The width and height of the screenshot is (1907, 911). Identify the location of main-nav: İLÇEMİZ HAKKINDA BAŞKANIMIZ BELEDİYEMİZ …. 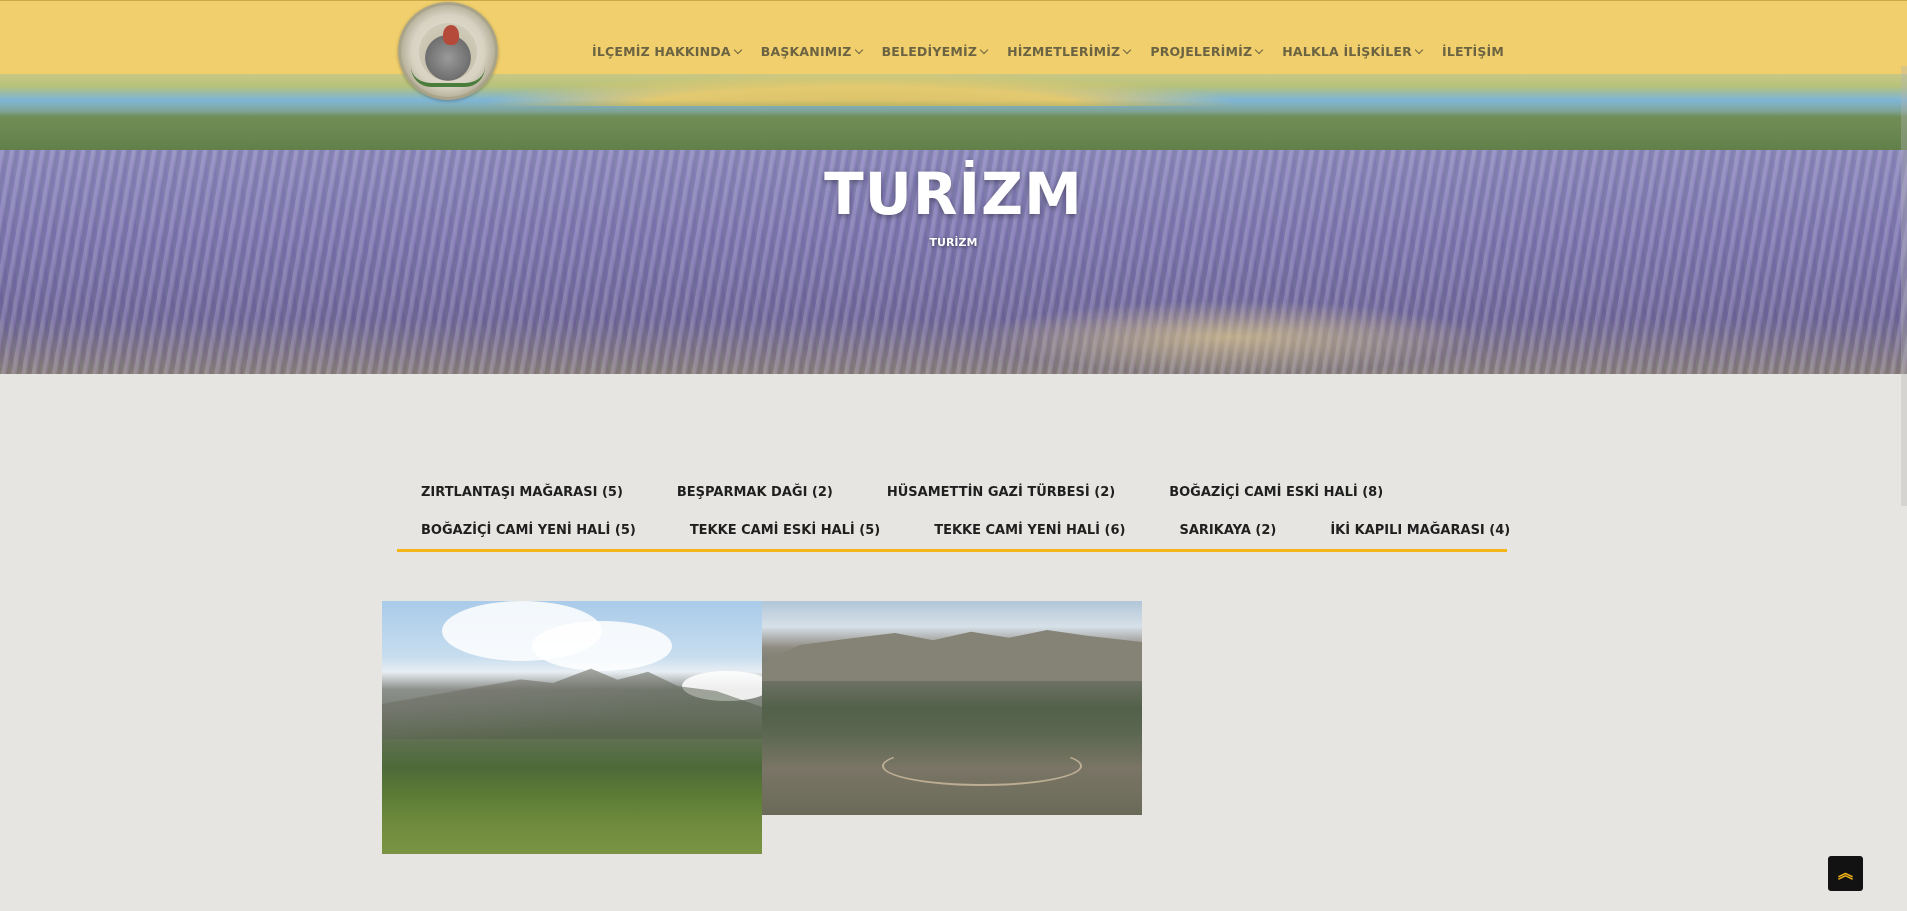
(1048, 51).